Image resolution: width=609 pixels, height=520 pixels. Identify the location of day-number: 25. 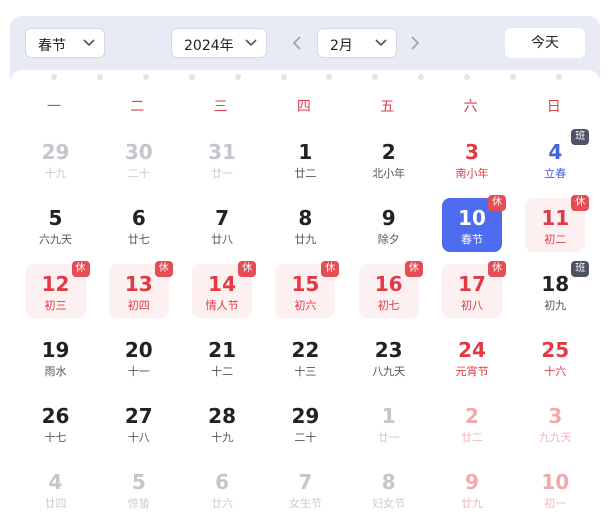
(555, 350).